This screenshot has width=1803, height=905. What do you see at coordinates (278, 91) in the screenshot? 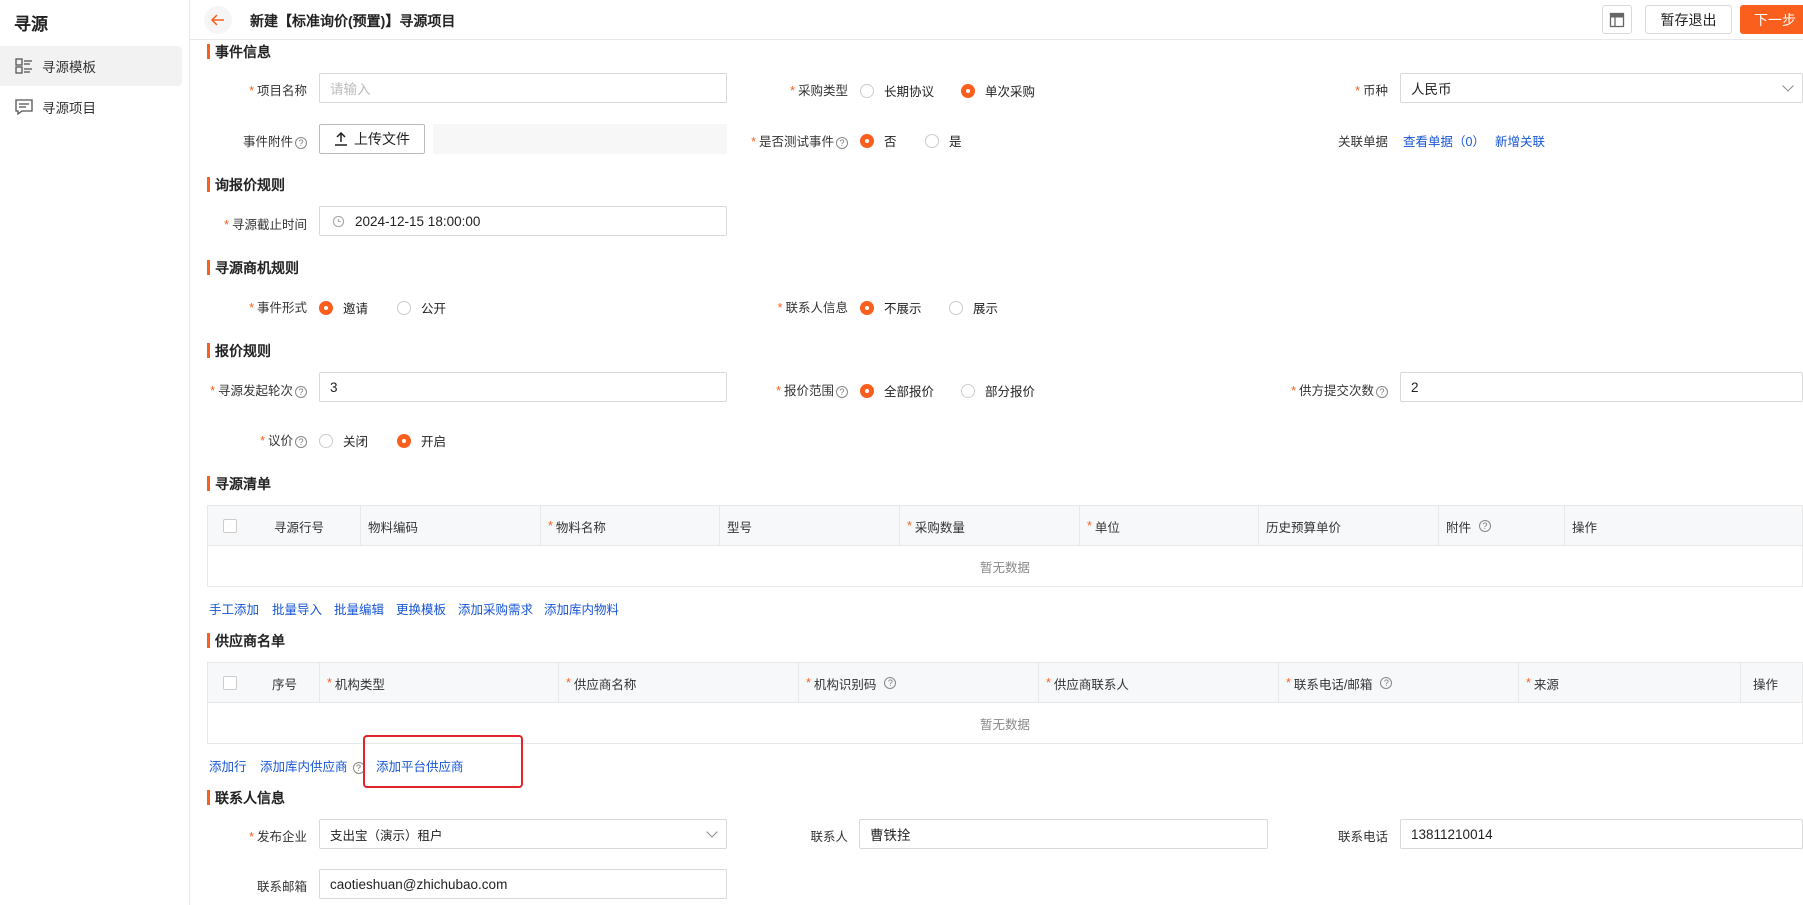
I see `project-name-label: * 项目名称` at bounding box center [278, 91].